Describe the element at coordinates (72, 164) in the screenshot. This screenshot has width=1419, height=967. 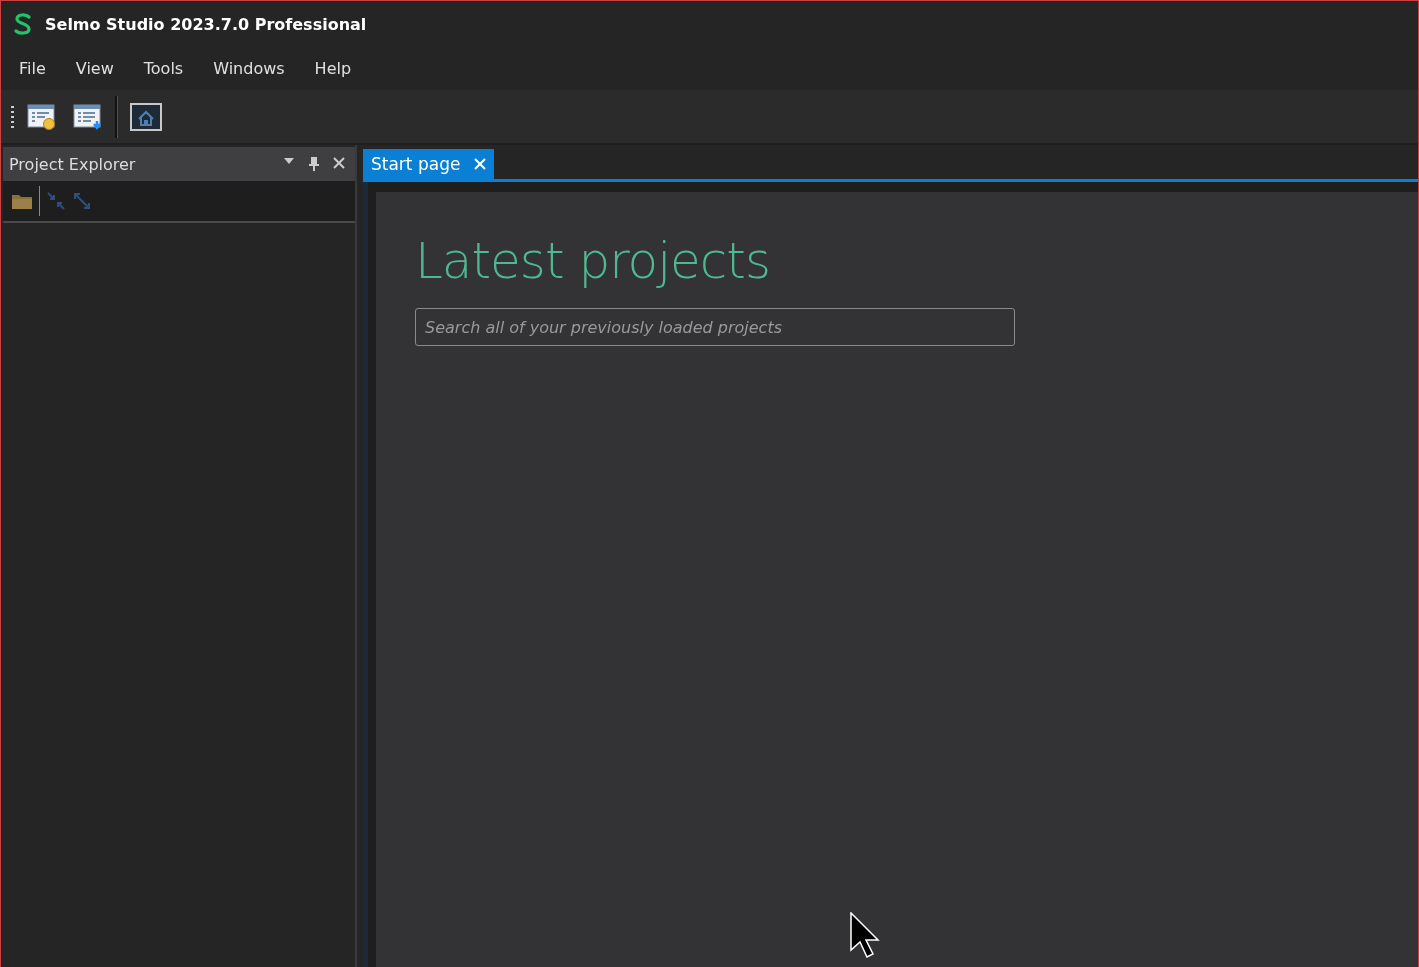
I see `panel-title: Project Explorer` at that location.